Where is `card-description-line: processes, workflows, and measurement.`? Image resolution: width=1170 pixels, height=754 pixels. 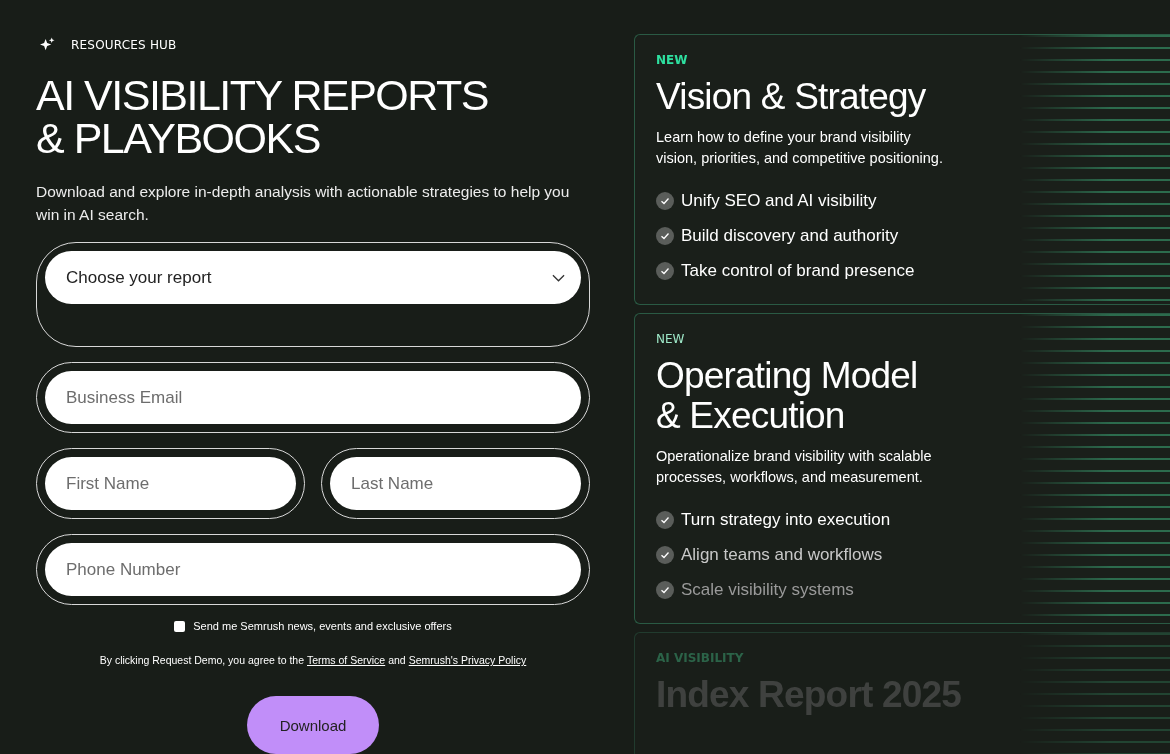 card-description-line: processes, workflows, and measurement. is located at coordinates (789, 477).